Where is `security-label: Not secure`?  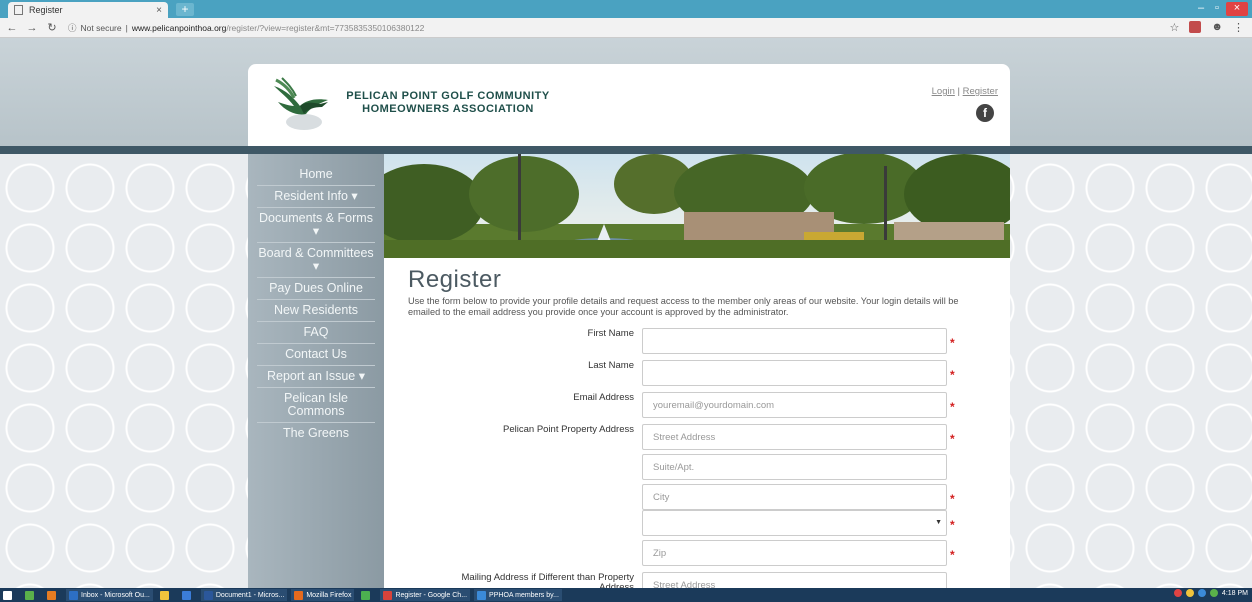 security-label: Not secure is located at coordinates (101, 27).